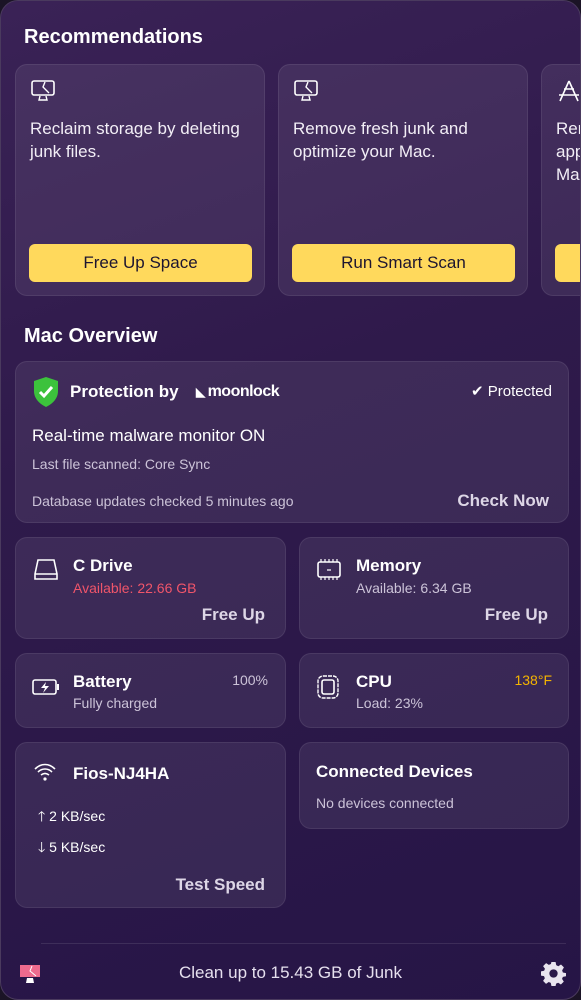 Image resolution: width=581 pixels, height=1000 pixels. Describe the element at coordinates (115, 703) in the screenshot. I see `battery-status: Fully charged` at that location.